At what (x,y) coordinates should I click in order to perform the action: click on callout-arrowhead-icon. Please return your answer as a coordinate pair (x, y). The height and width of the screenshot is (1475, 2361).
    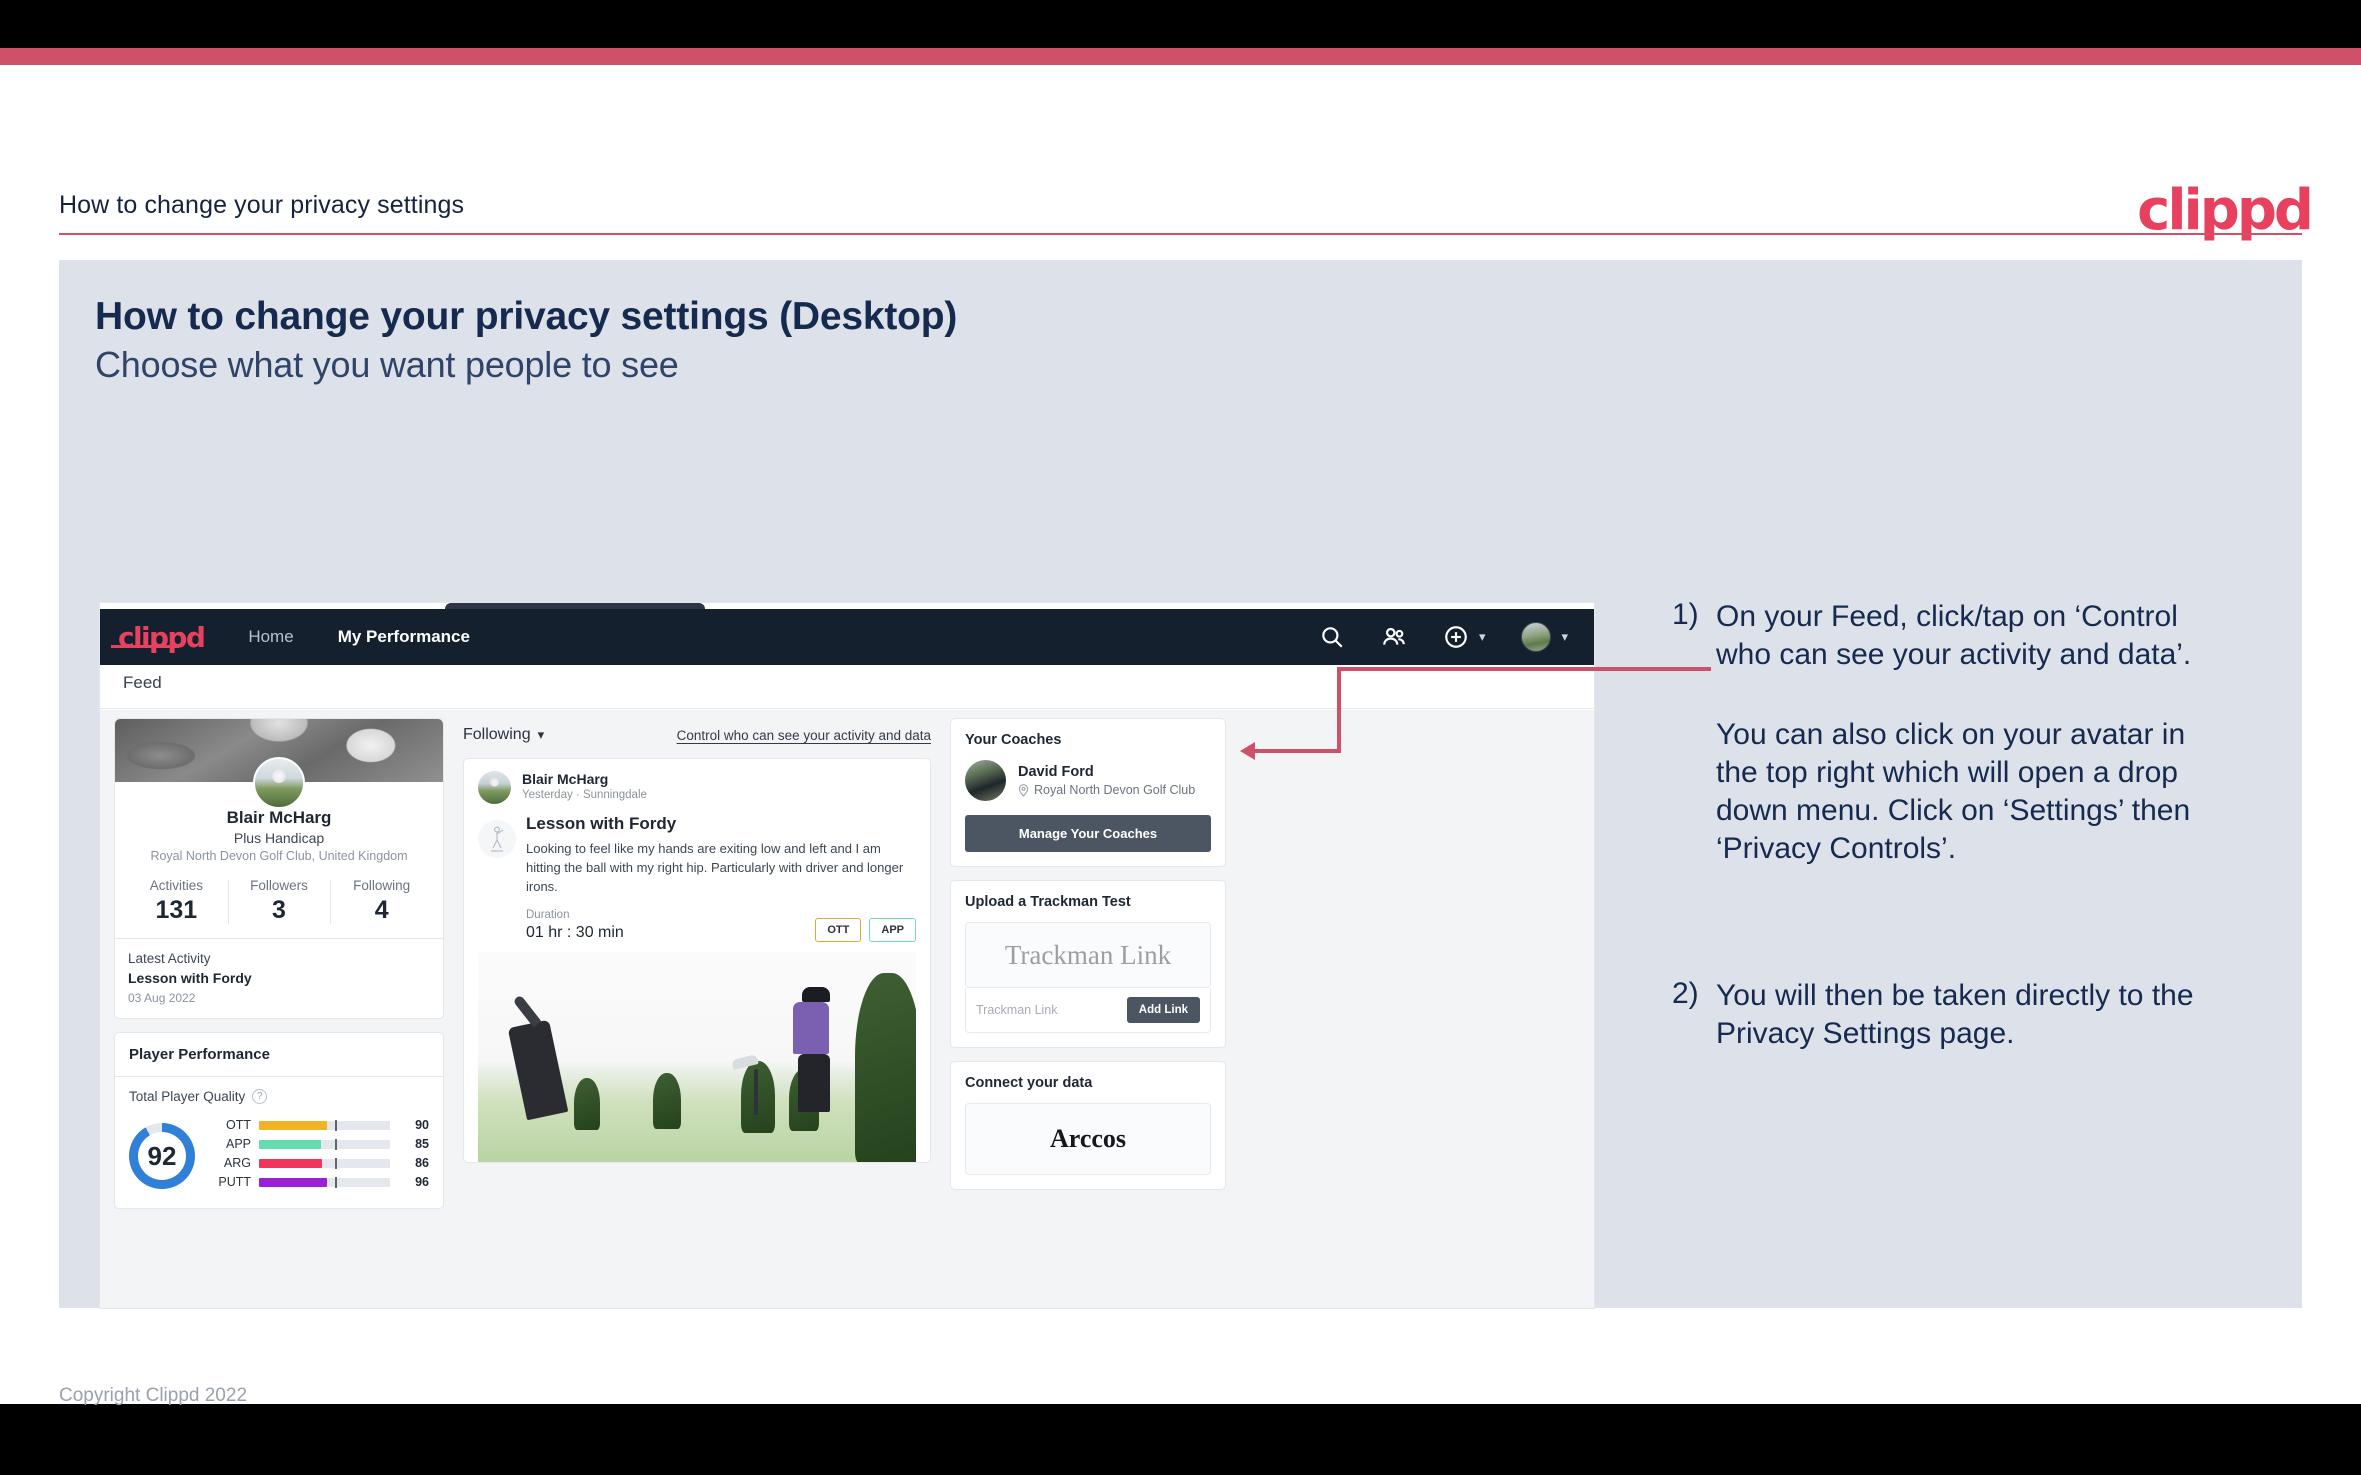
    Looking at the image, I should click on (1247, 751).